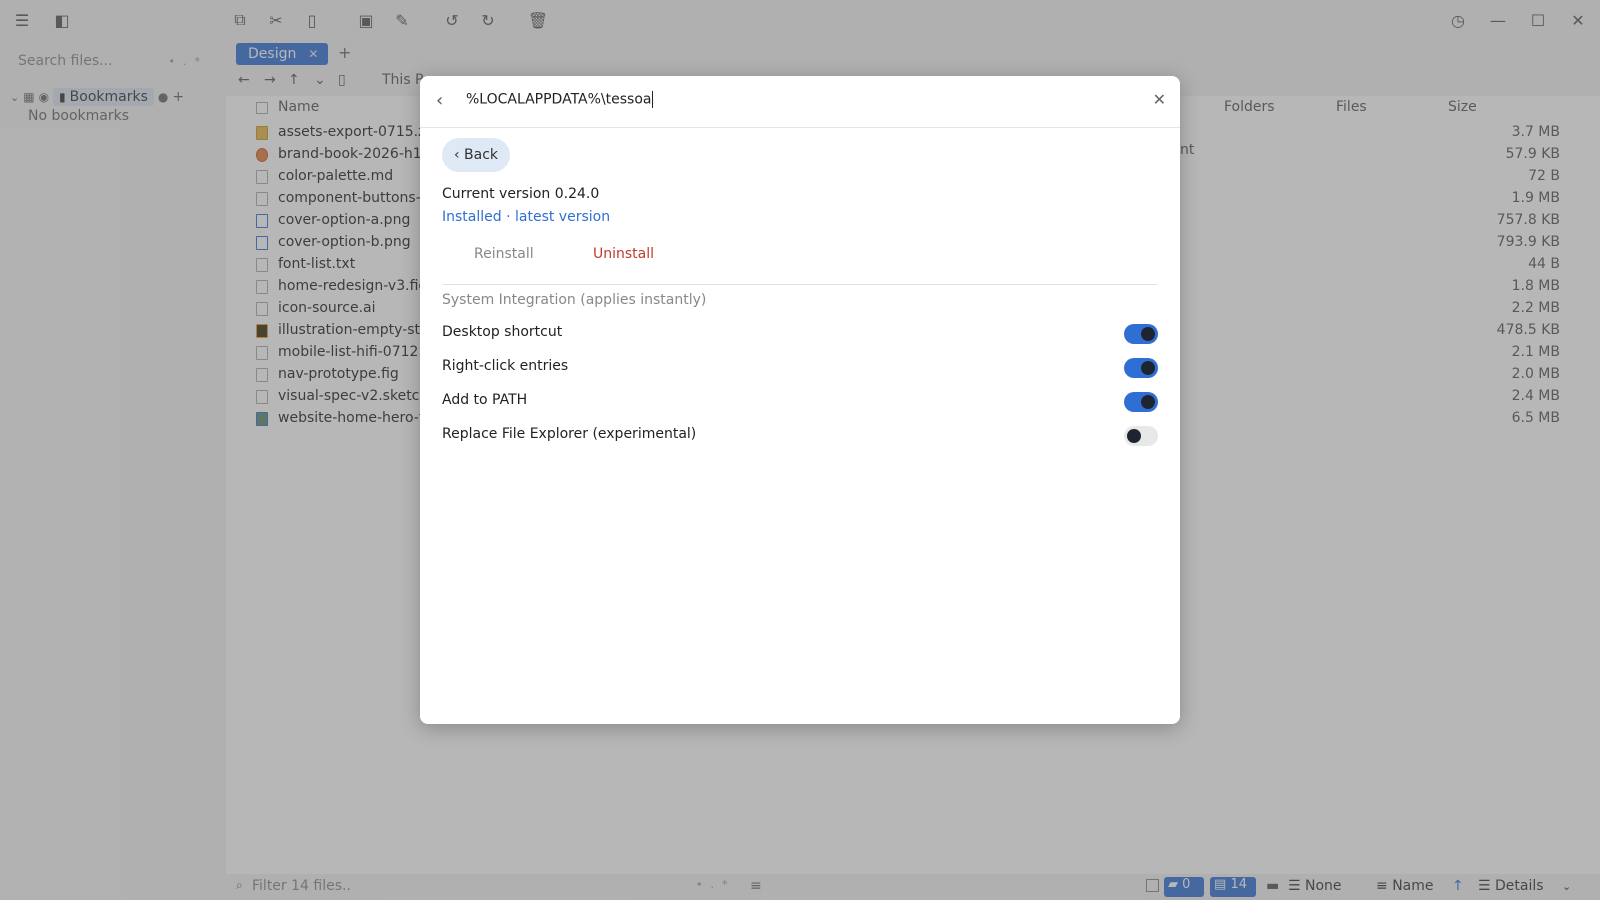 This screenshot has width=1600, height=900. What do you see at coordinates (505, 366) in the screenshot?
I see `option-label: Right-click entries` at bounding box center [505, 366].